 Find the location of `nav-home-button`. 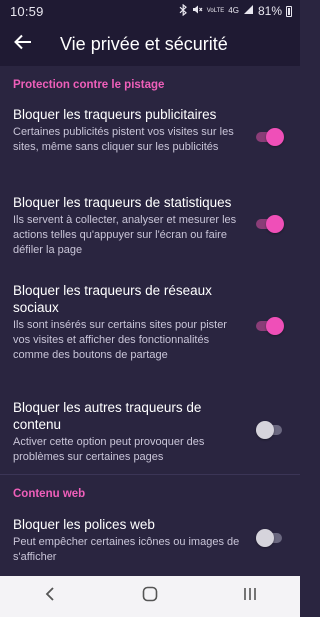

nav-home-button is located at coordinates (150, 596).